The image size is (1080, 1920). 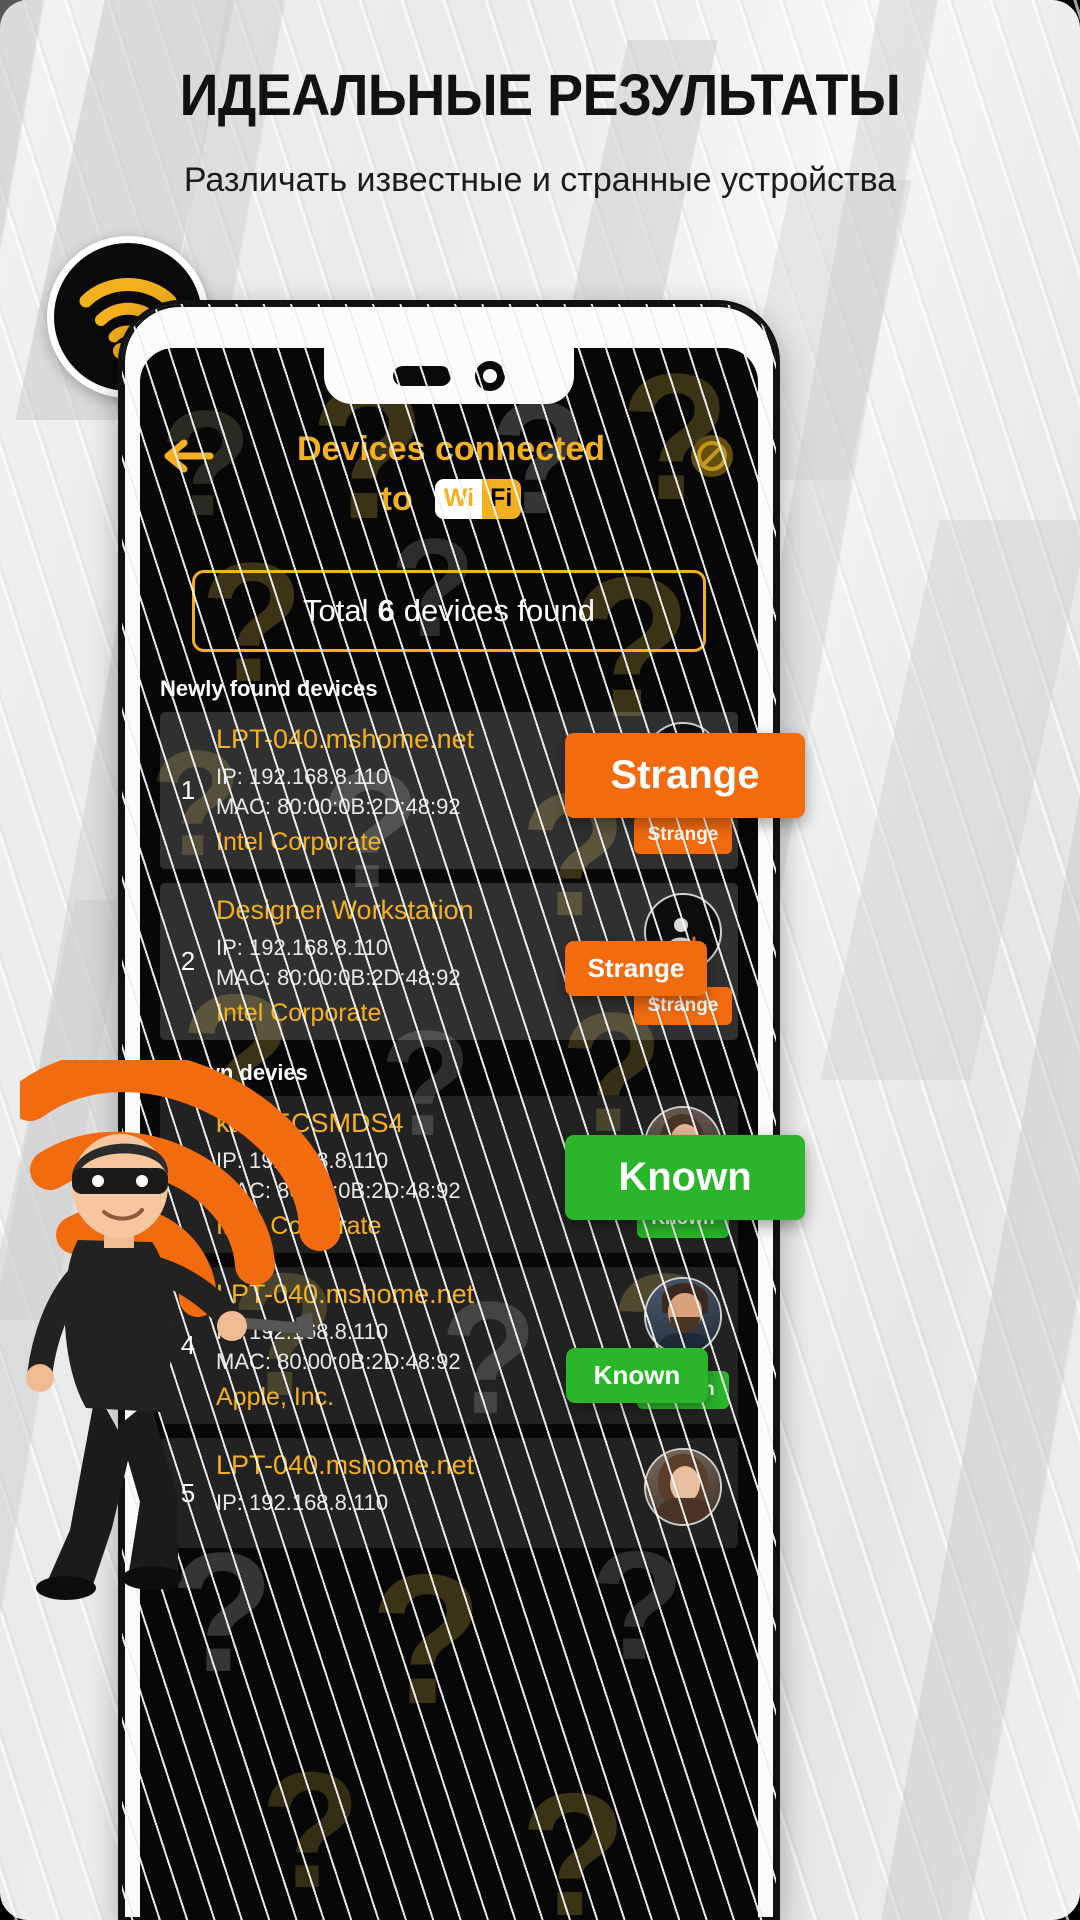 What do you see at coordinates (685, 1177) in the screenshot?
I see `callout-known-large: Known` at bounding box center [685, 1177].